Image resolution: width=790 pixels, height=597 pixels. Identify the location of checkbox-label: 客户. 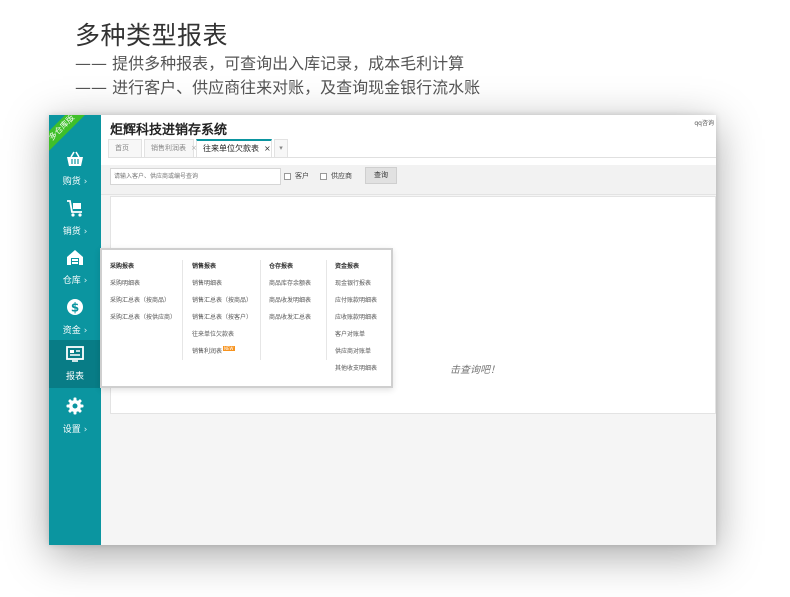
(302, 176).